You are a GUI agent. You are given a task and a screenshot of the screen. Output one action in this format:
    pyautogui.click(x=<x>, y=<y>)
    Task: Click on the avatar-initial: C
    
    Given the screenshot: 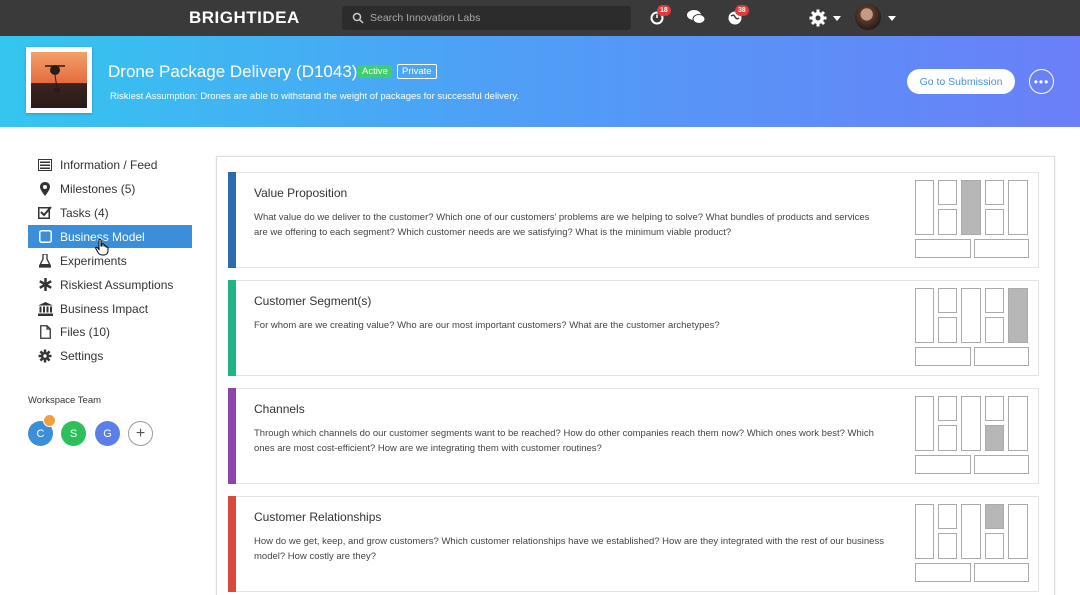 What is the action you would take?
    pyautogui.click(x=40, y=433)
    